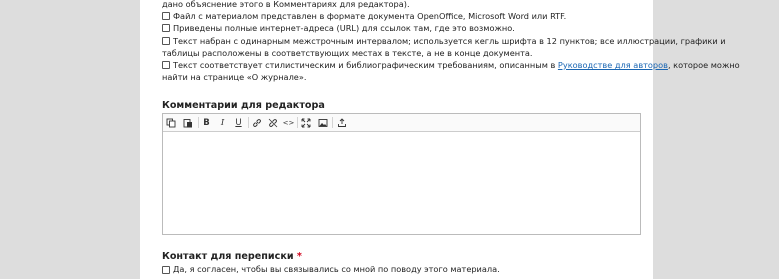 This screenshot has width=779, height=279. What do you see at coordinates (401, 123) in the screenshot?
I see `editor-toolbar: B I U <>` at bounding box center [401, 123].